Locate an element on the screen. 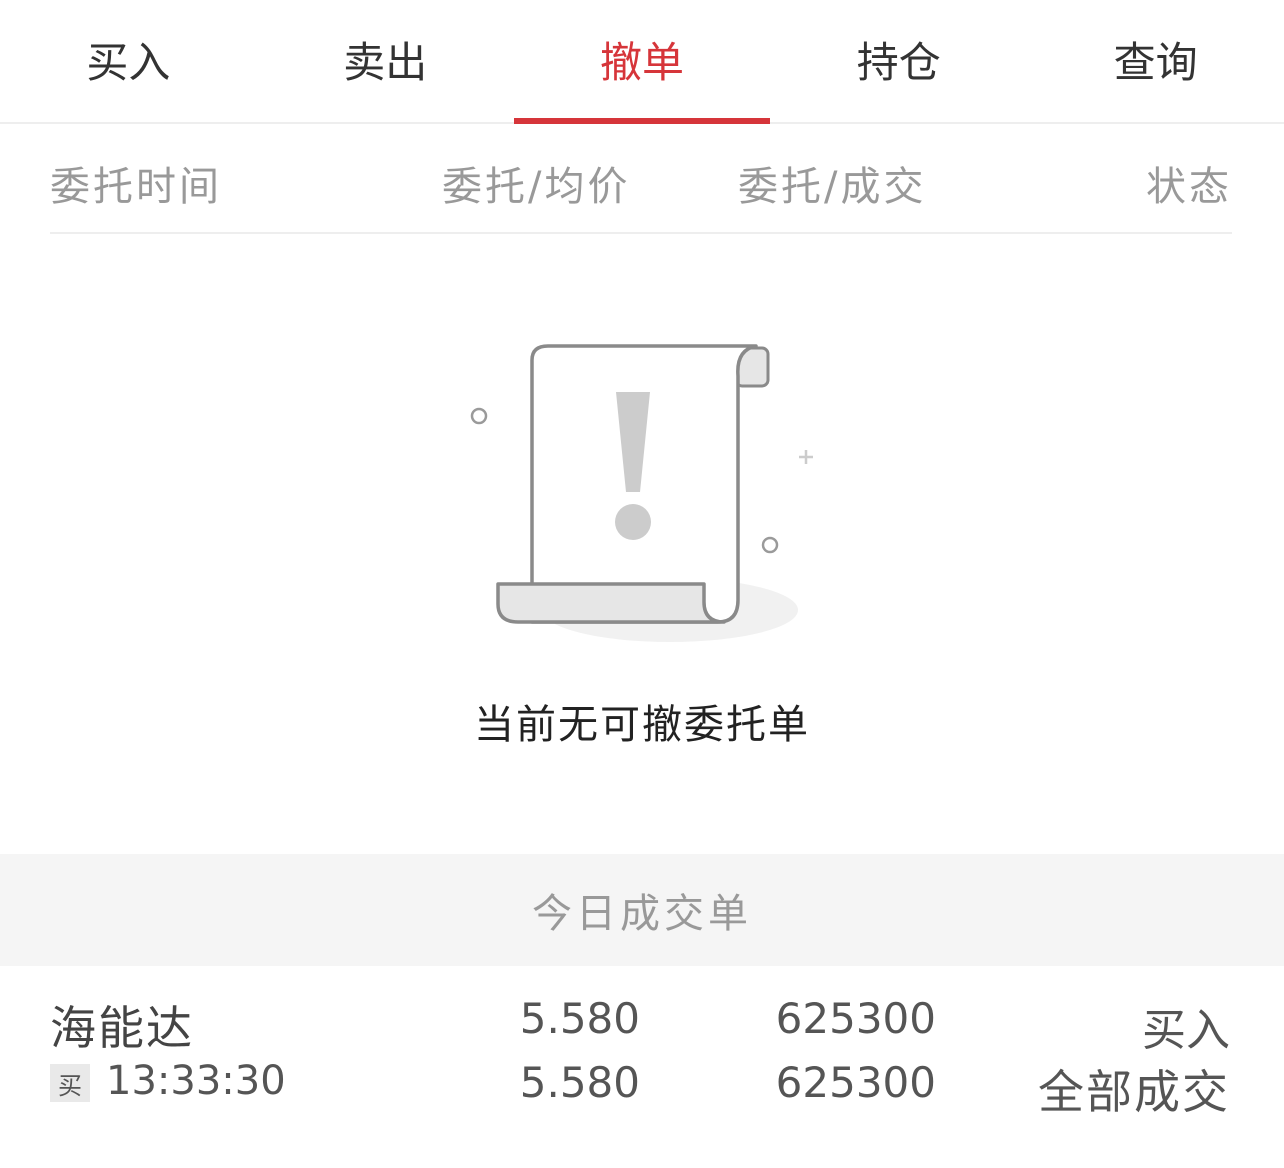  average-price: 5.580 is located at coordinates (579, 1082).